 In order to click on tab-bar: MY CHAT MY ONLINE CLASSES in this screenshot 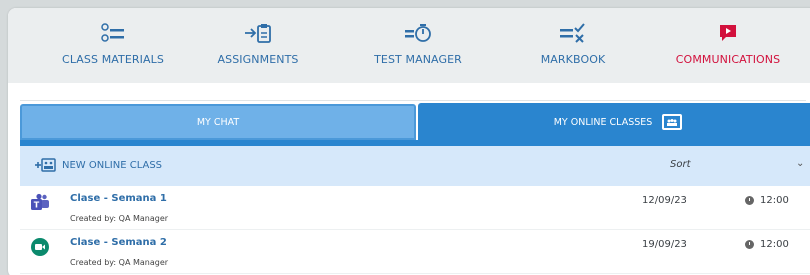, I will do `click(415, 122)`.